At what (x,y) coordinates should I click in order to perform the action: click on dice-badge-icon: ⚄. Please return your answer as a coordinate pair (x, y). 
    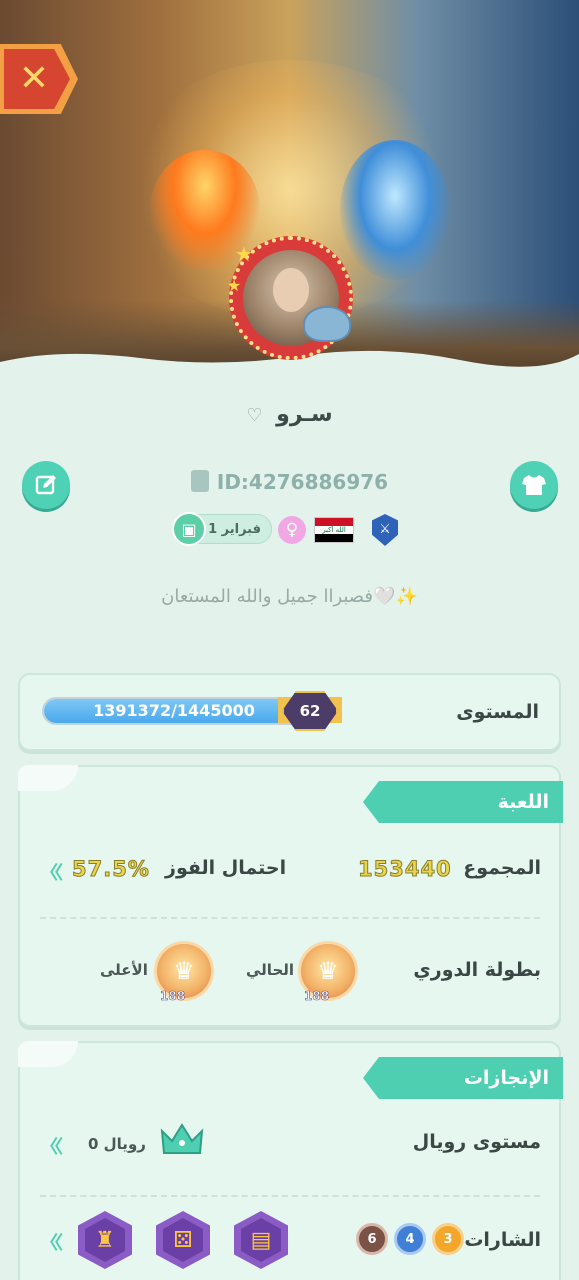
    Looking at the image, I should click on (183, 1240).